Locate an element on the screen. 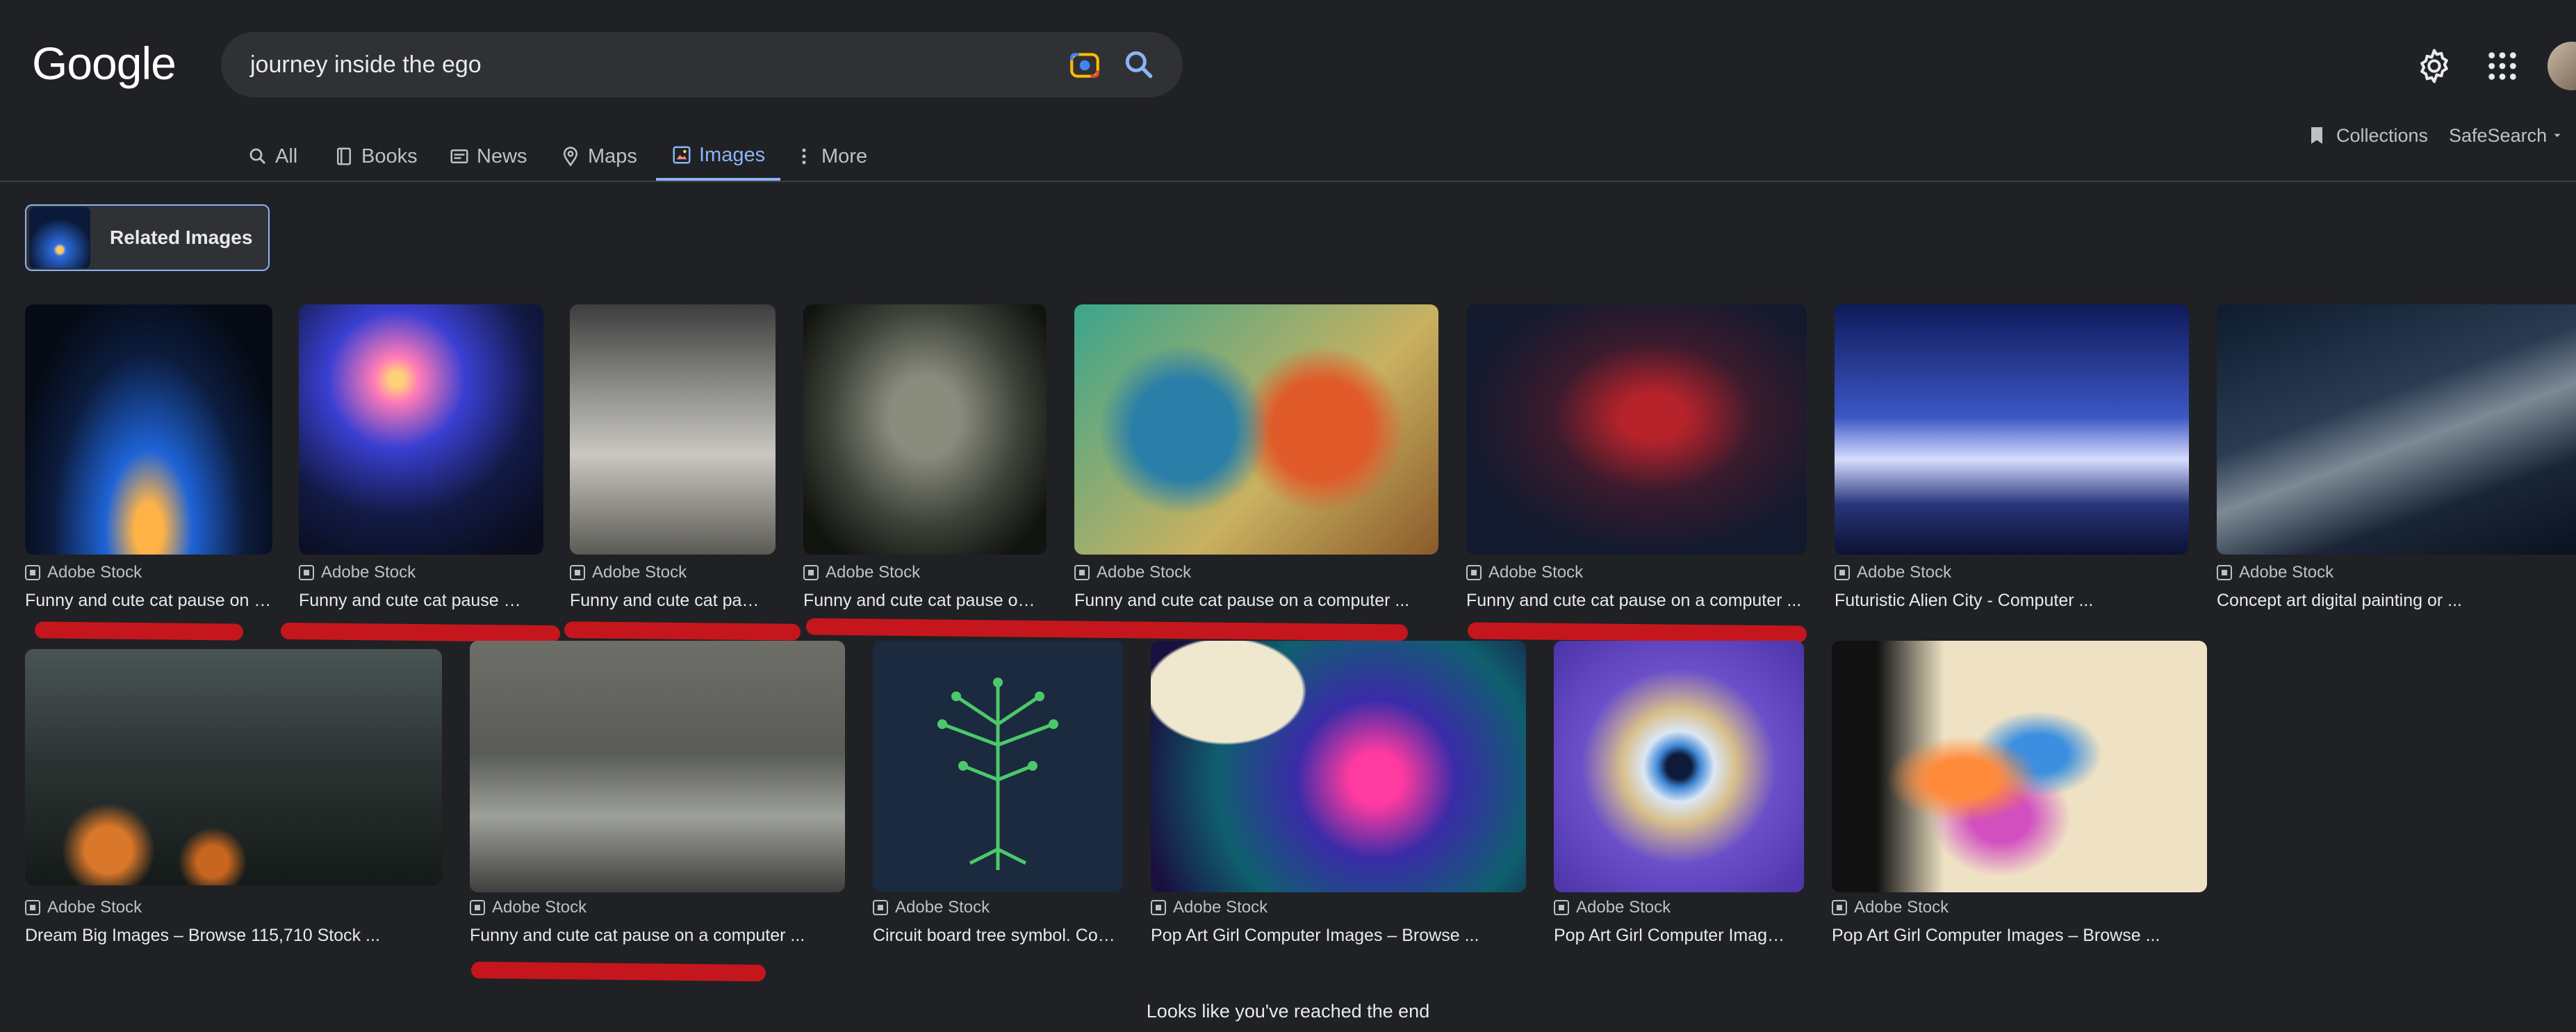 This screenshot has width=2576, height=1032. tab-label: More is located at coordinates (844, 156).